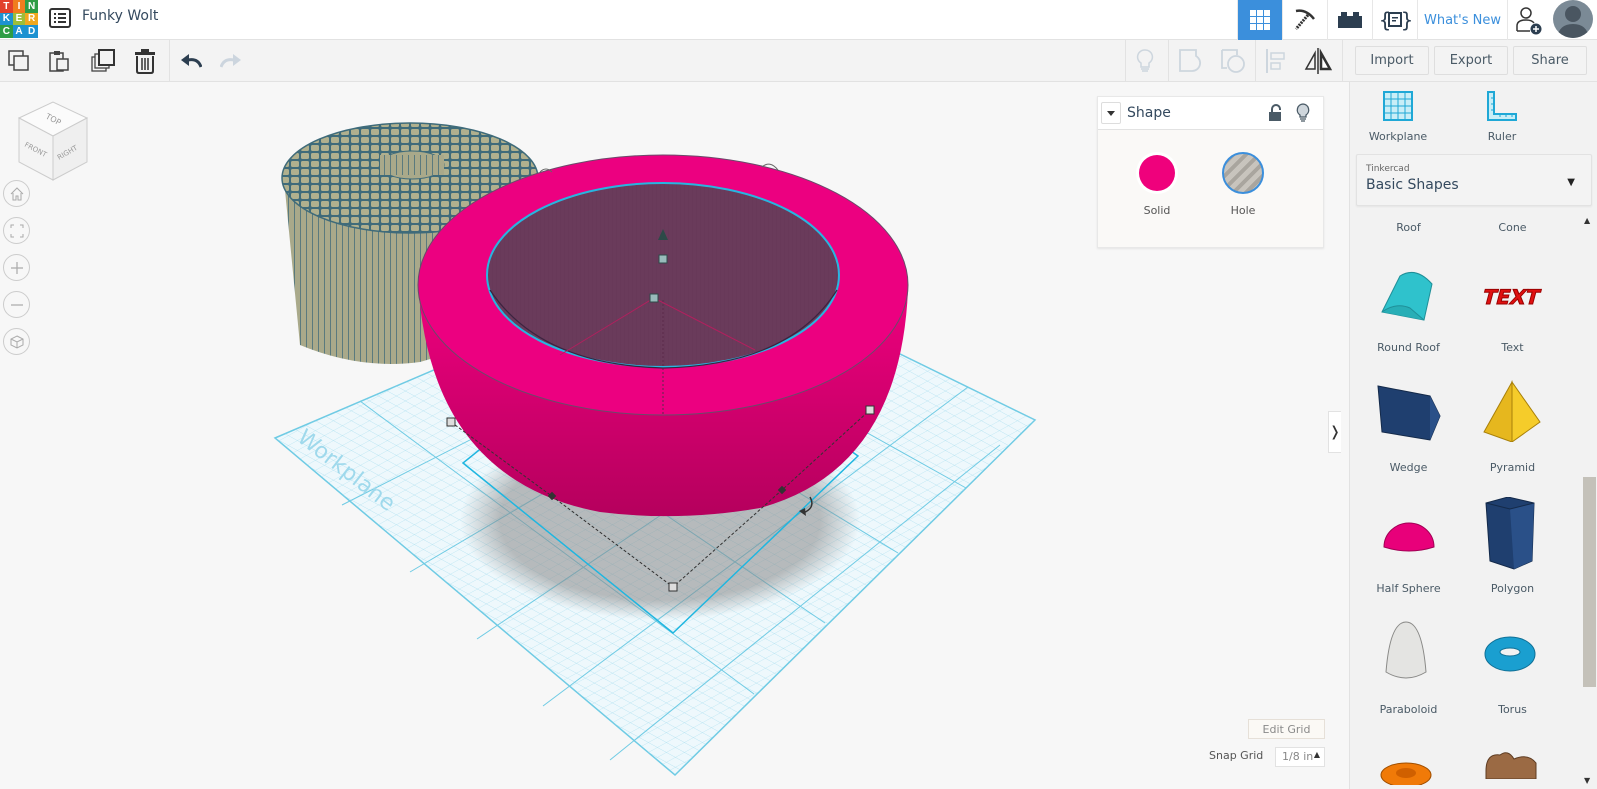 The height and width of the screenshot is (789, 1597). I want to click on paste-icon, so click(59, 61).